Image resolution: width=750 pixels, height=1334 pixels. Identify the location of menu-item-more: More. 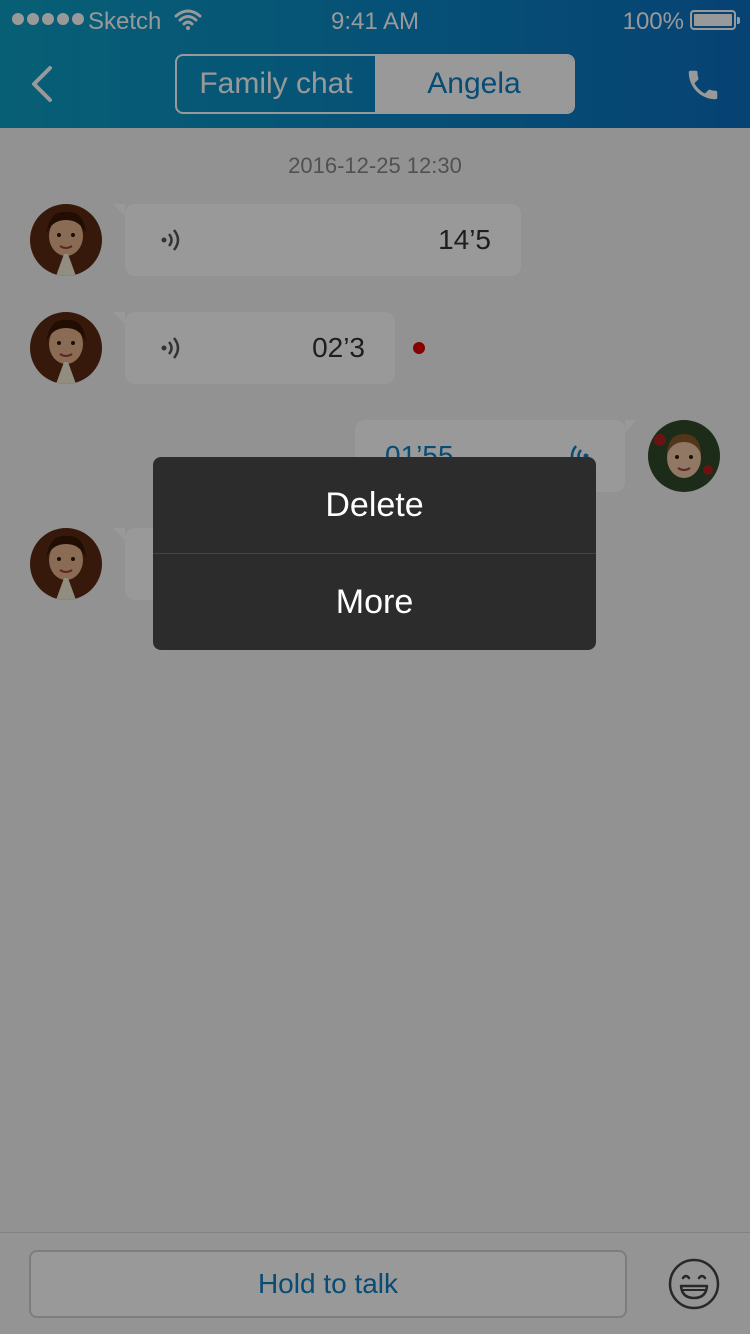
(374, 602).